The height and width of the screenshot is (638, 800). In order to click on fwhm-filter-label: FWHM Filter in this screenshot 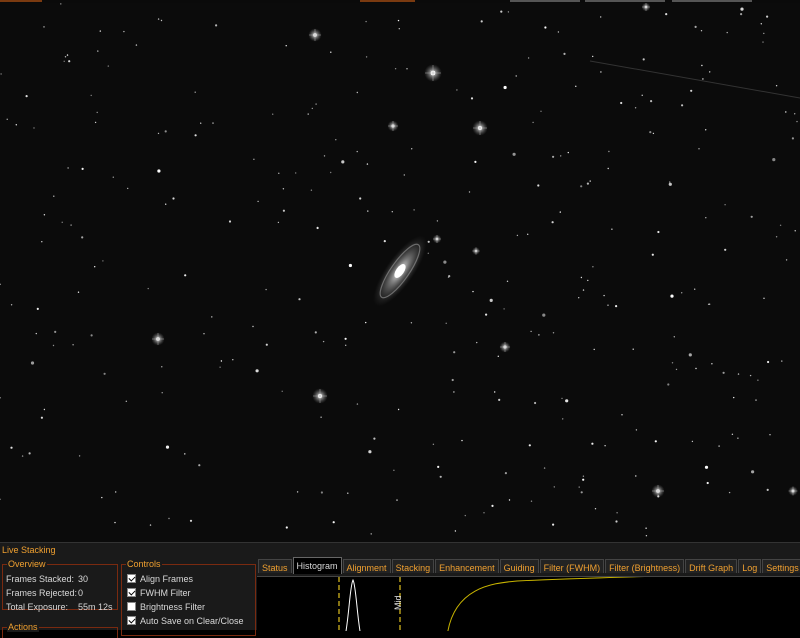, I will do `click(165, 592)`.